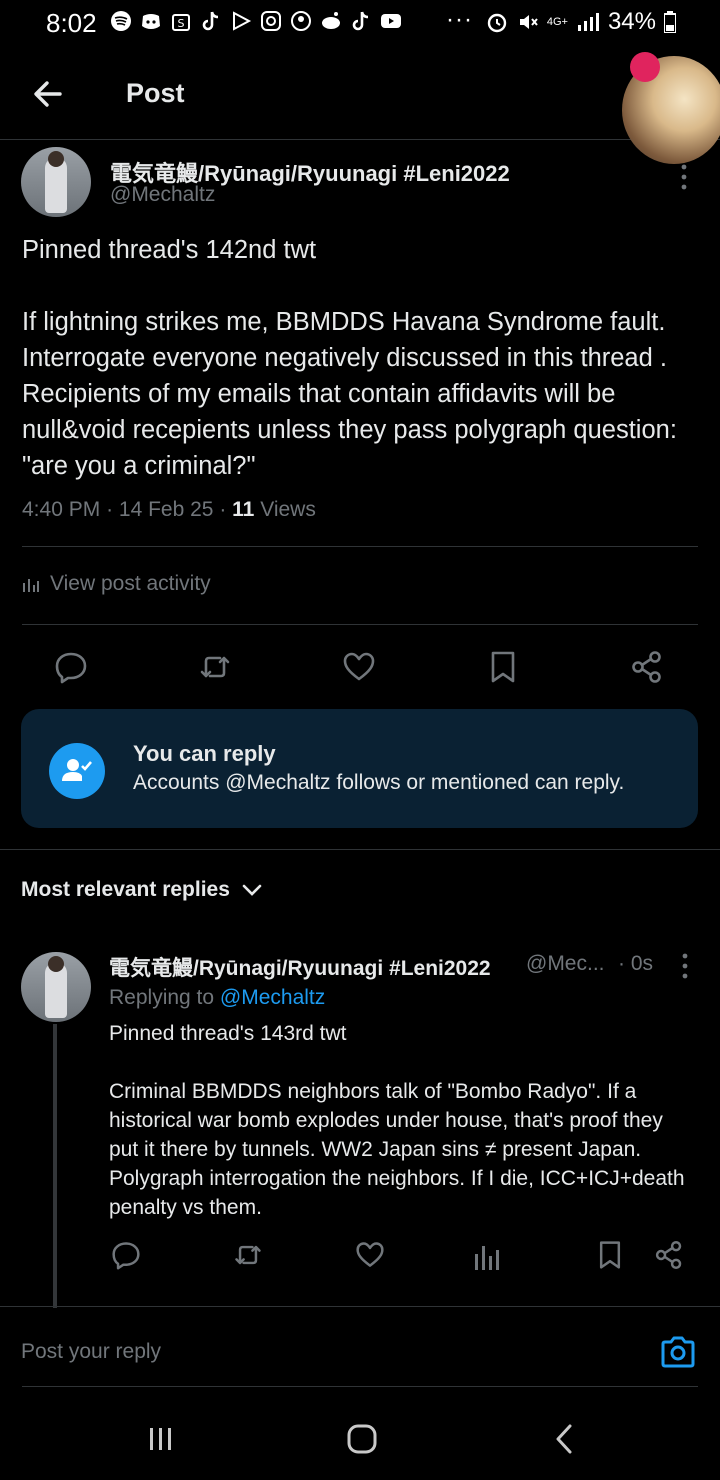 This screenshot has height=1480, width=720. I want to click on chat-head-badge, so click(645, 67).